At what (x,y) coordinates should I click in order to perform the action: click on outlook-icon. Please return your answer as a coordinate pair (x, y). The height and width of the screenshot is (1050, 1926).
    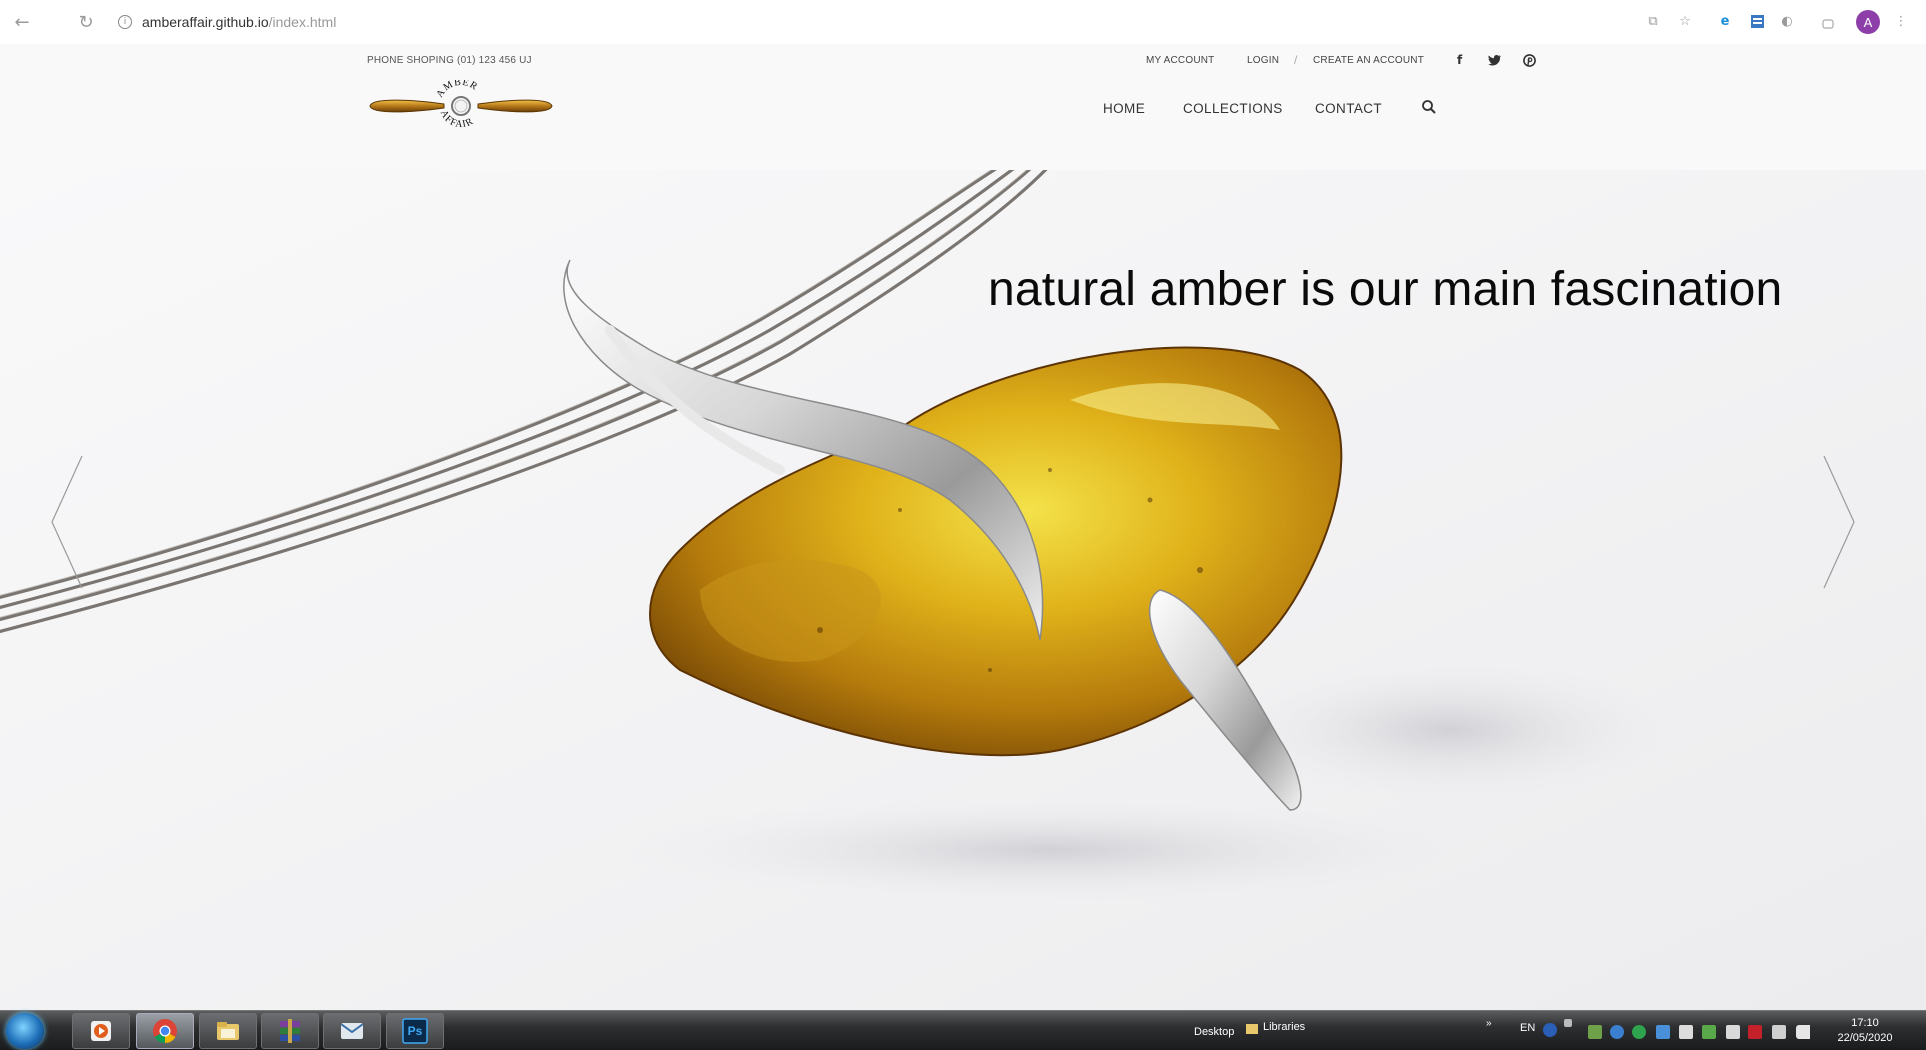
    Looking at the image, I should click on (352, 1031).